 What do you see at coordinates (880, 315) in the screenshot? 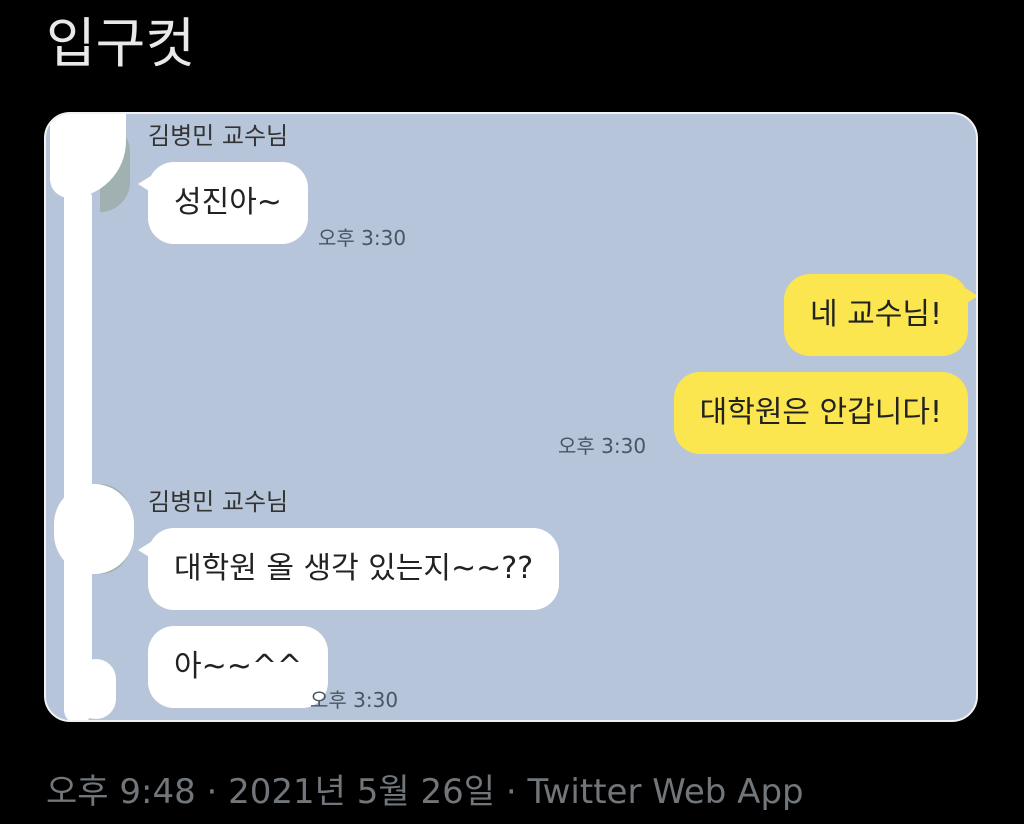
I see `message-bubble-outgoing: 네 교수님!` at bounding box center [880, 315].